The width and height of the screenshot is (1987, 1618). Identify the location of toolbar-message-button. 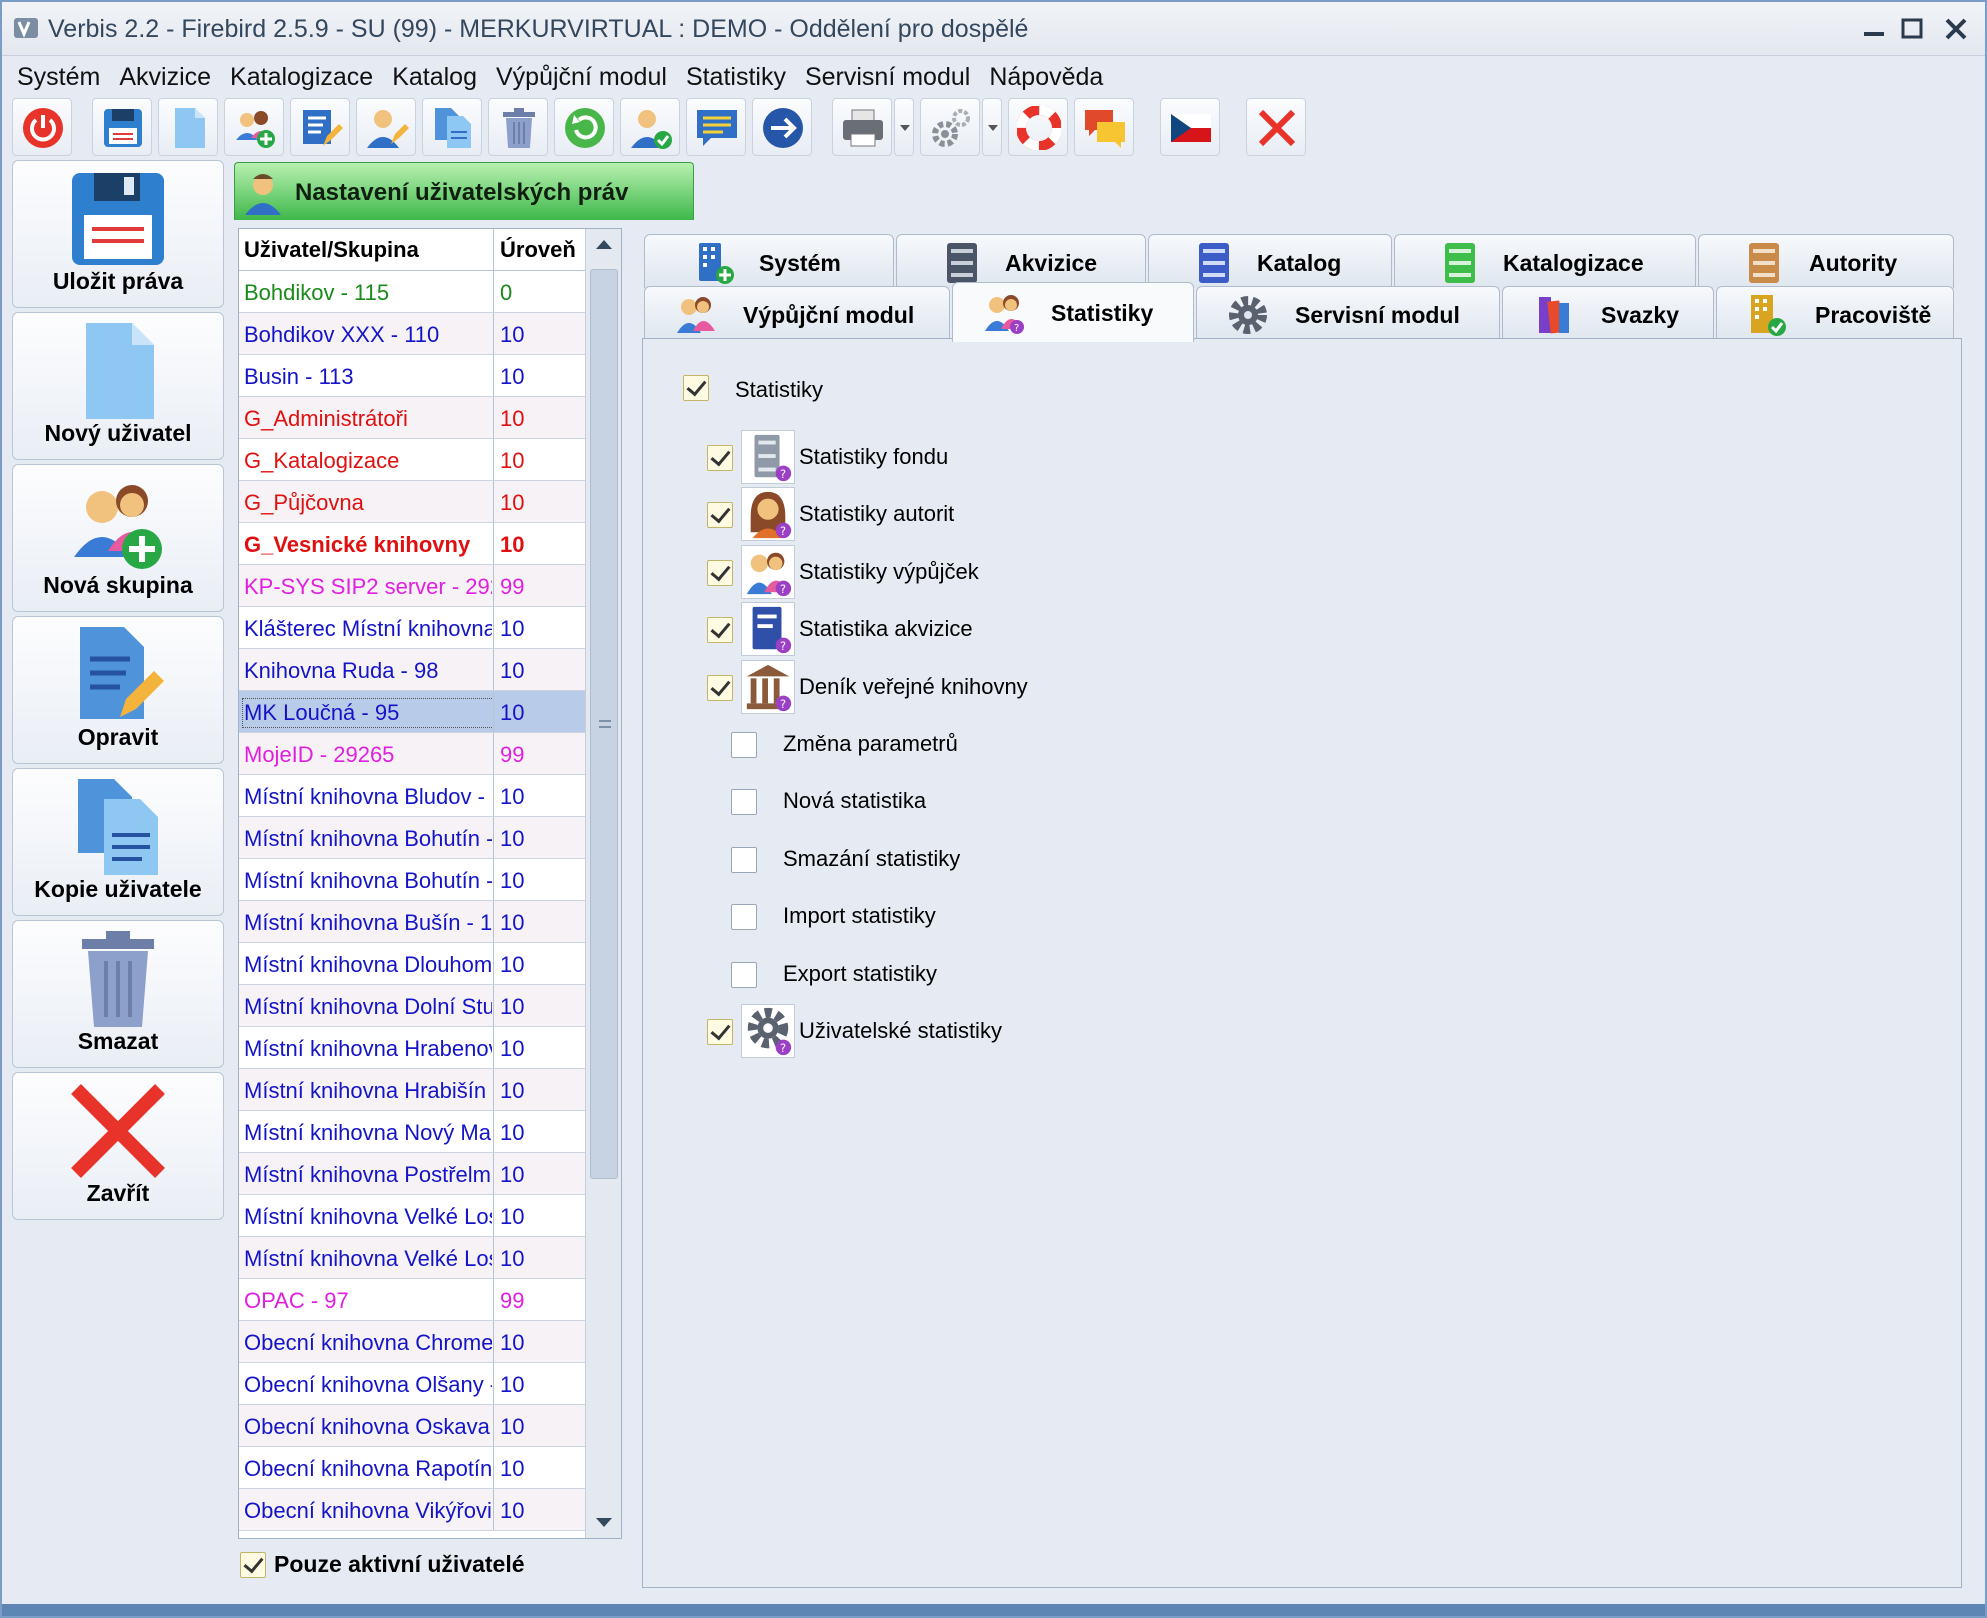
(716, 127).